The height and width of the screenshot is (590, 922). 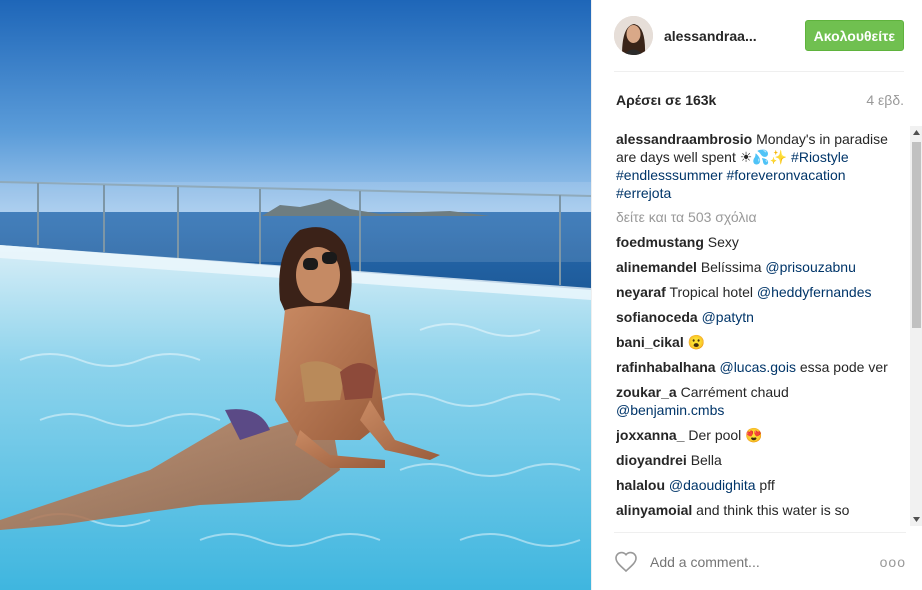 I want to click on view-all-comments-link: δείτε και τα 503 σχόλια, so click(x=755, y=217).